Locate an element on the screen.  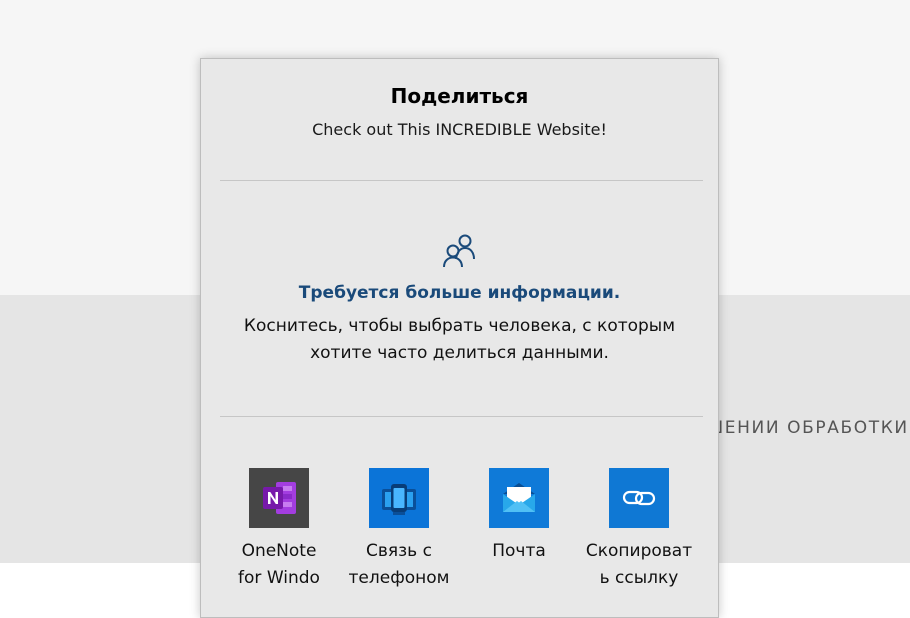
share-target-copy-link: Скопироват ь ссылку is located at coordinates (639, 543).